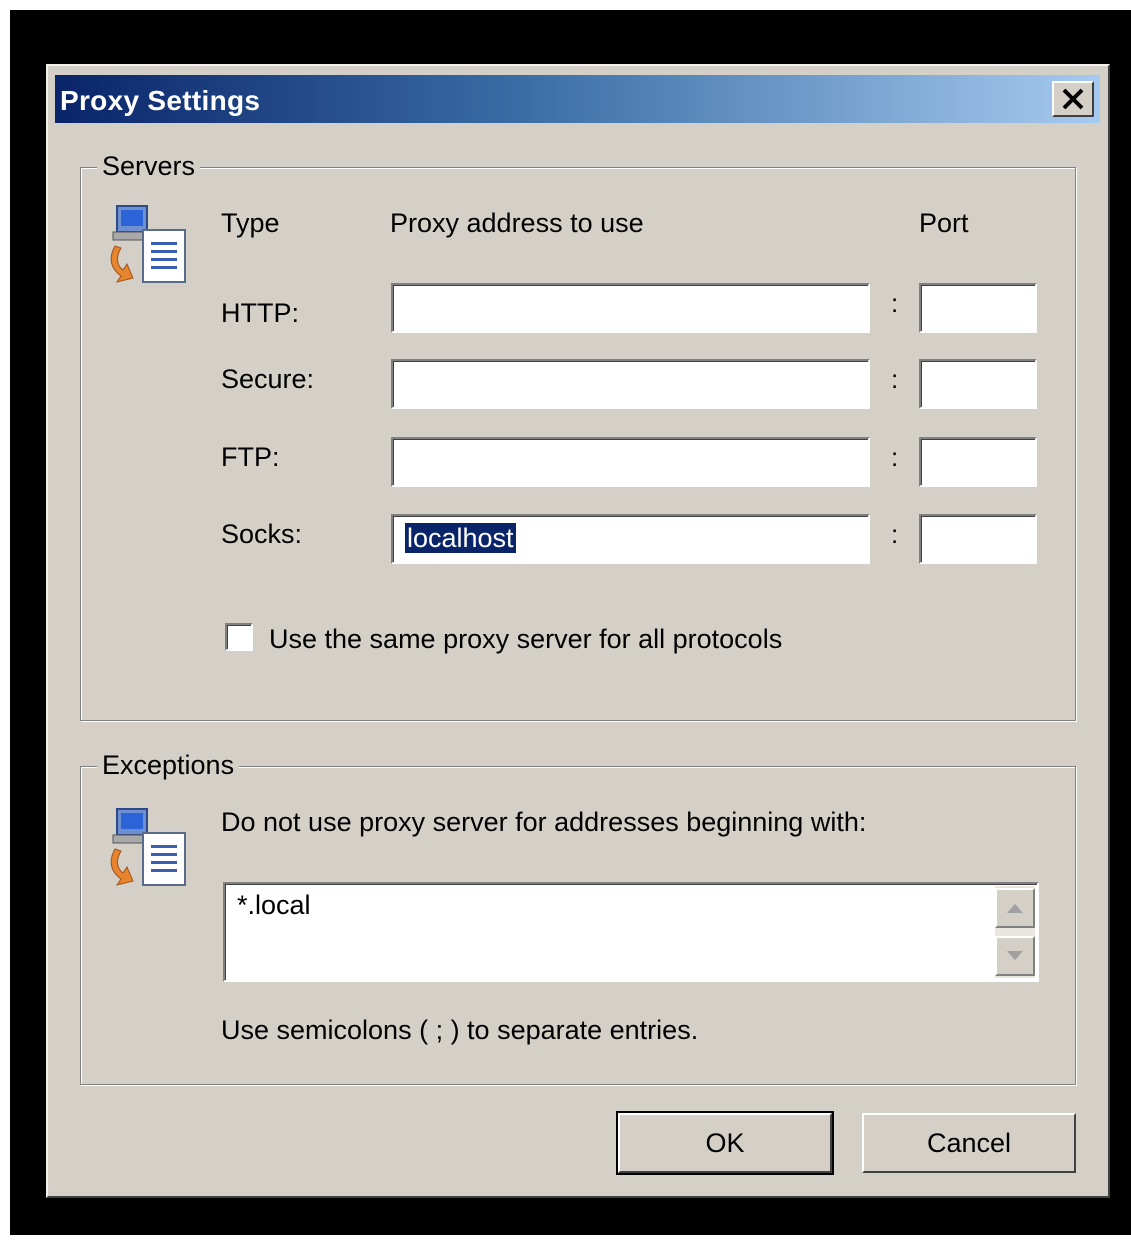 The image size is (1131, 1249). What do you see at coordinates (895, 303) in the screenshot?
I see `http-colon: :` at bounding box center [895, 303].